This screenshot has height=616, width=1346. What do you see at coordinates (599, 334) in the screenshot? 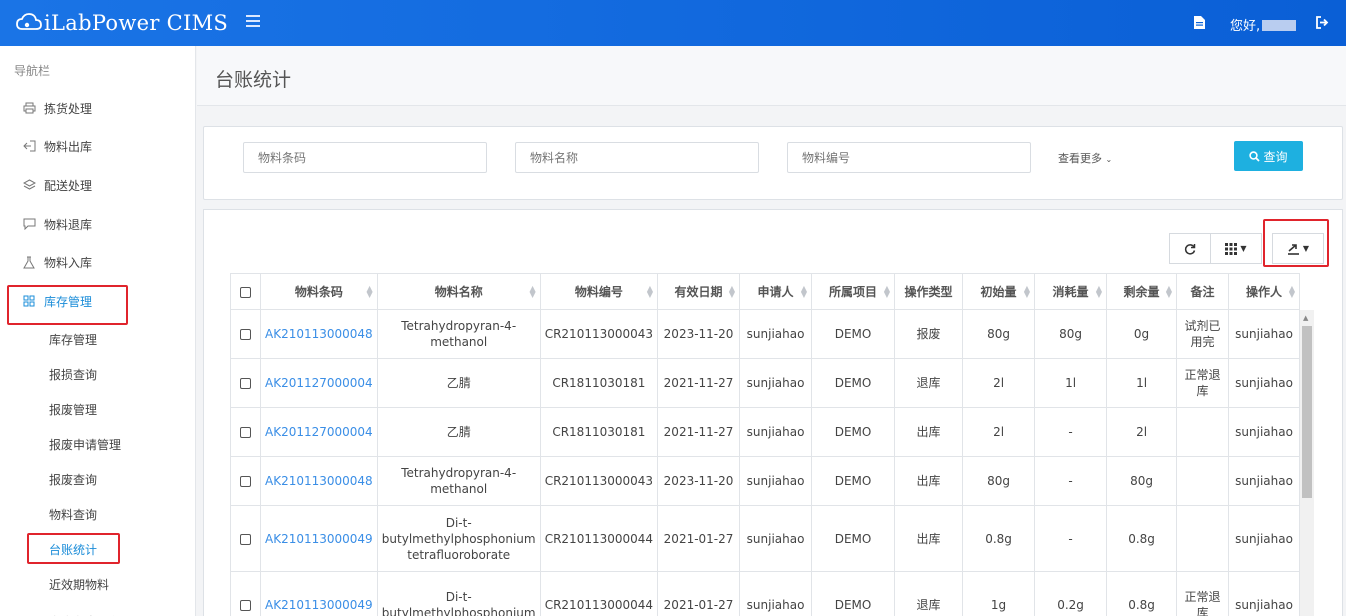
I see `cell-number: CR210113000043` at bounding box center [599, 334].